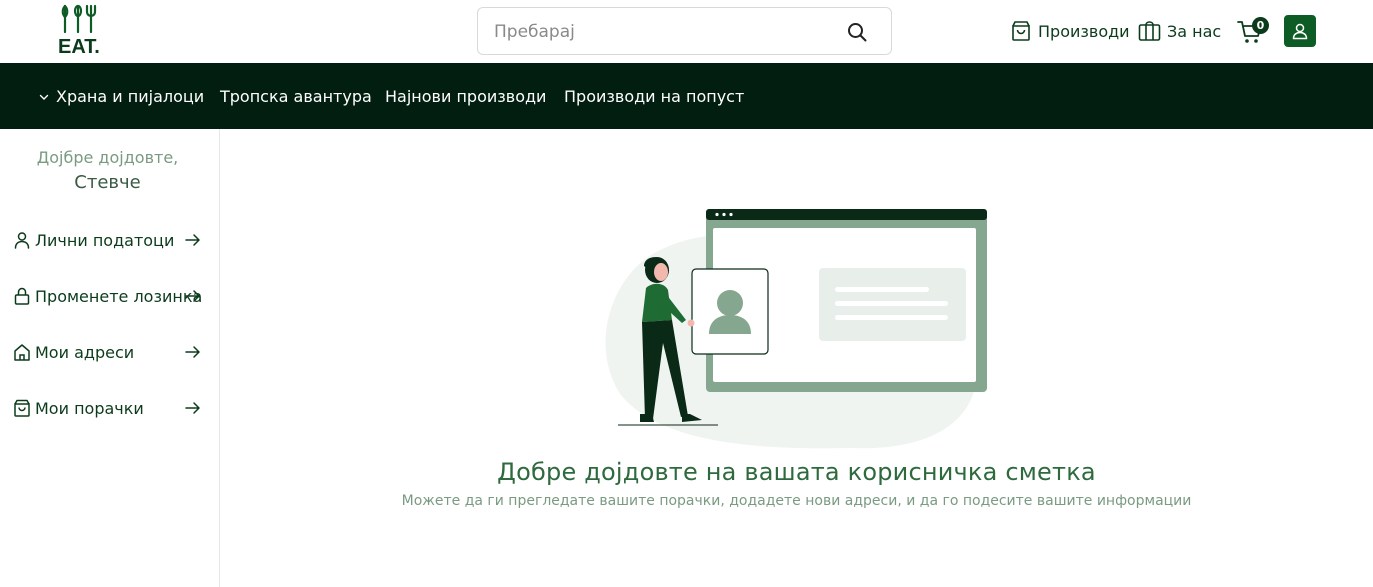 This screenshot has height=587, width=1373. Describe the element at coordinates (44, 97) in the screenshot. I see `chevron-down-icon` at that location.